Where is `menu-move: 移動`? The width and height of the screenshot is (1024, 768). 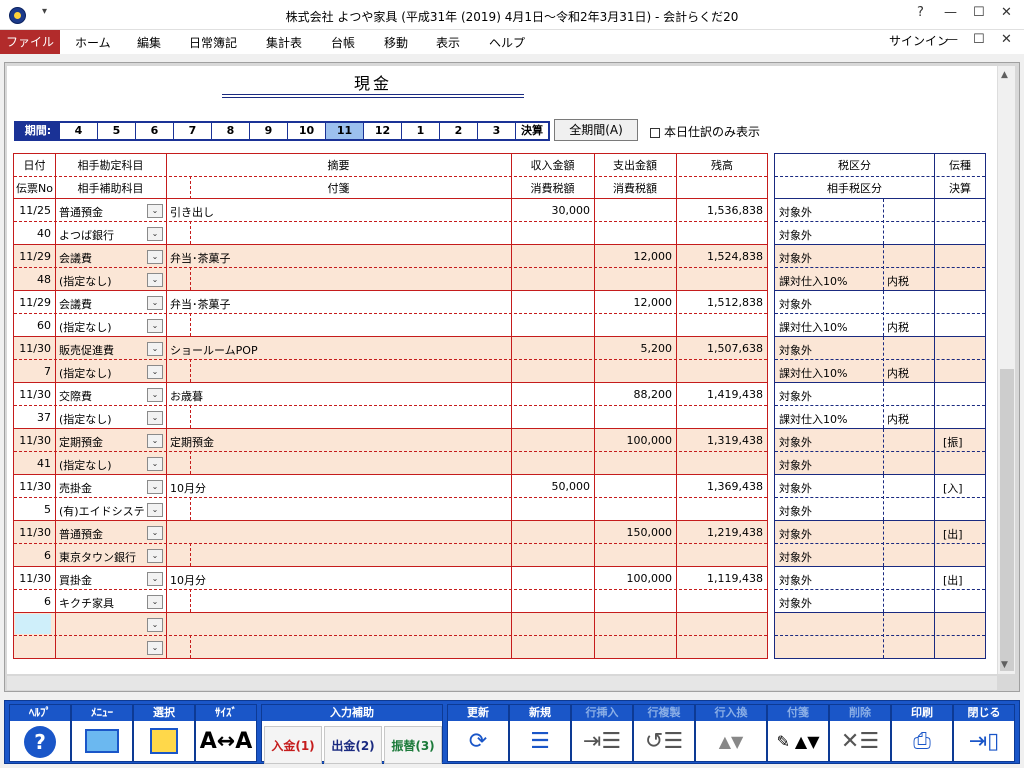 menu-move: 移動 is located at coordinates (396, 42).